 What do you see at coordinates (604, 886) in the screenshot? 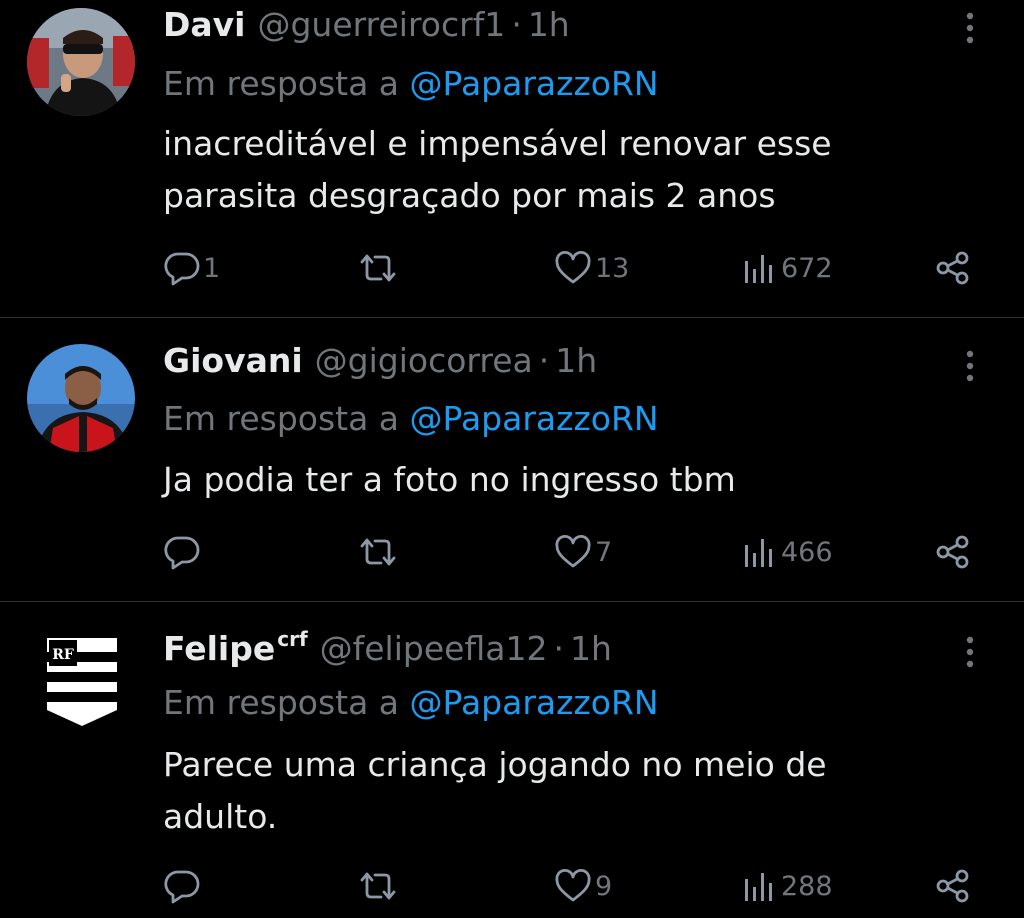
I see `like-count: 9` at bounding box center [604, 886].